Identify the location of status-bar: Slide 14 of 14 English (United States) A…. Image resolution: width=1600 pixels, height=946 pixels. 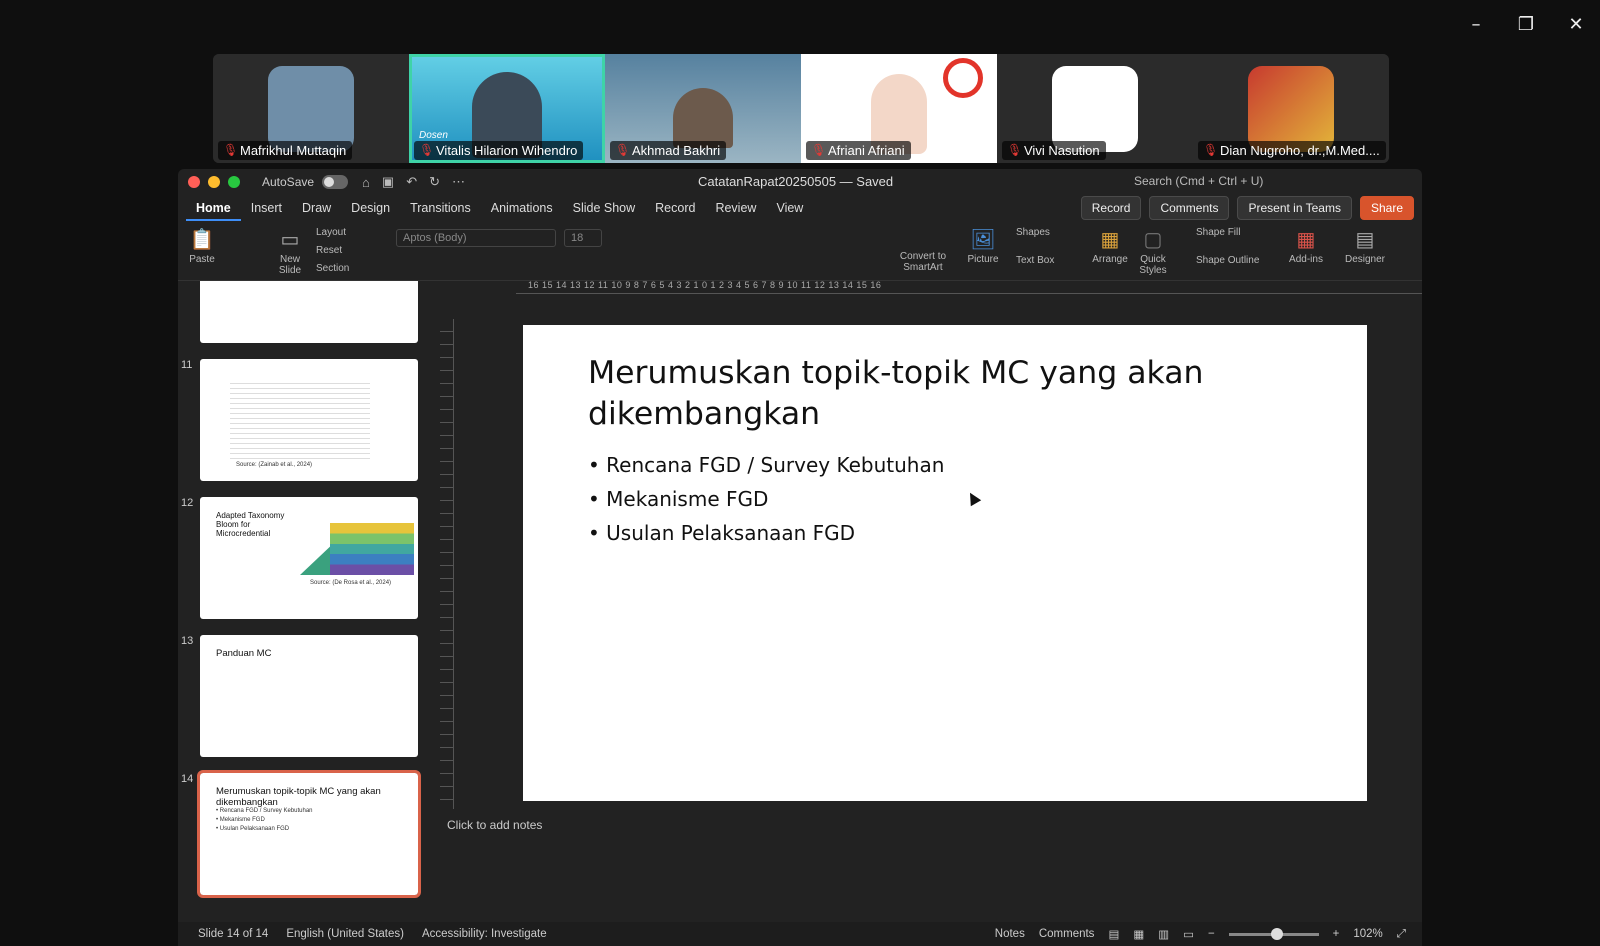
(800, 934).